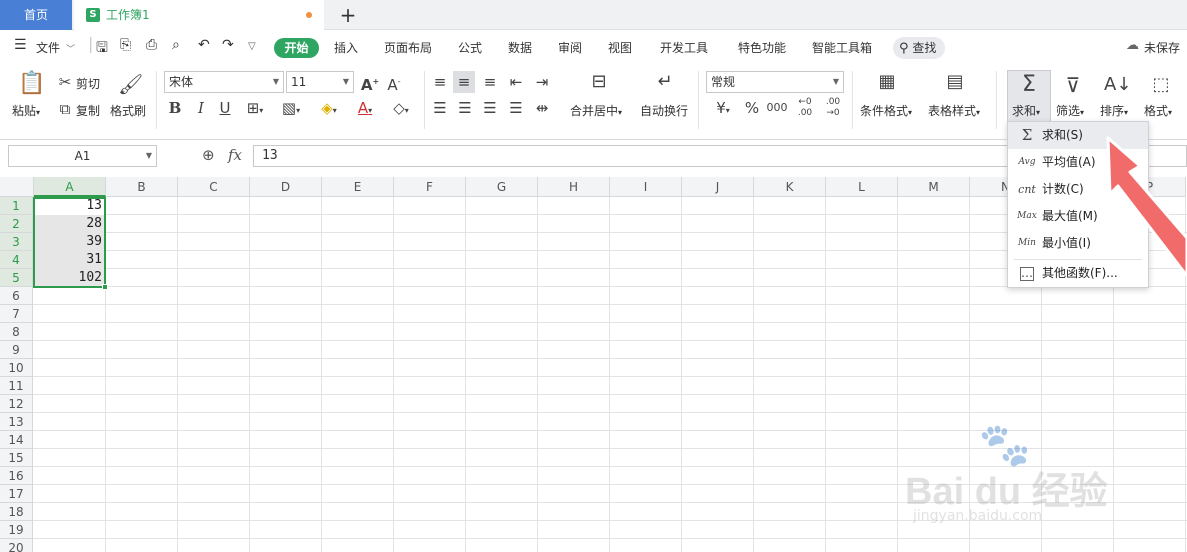 Image resolution: width=1187 pixels, height=552 pixels. Describe the element at coordinates (176, 45) in the screenshot. I see `print-preview-icon: ⌕` at that location.